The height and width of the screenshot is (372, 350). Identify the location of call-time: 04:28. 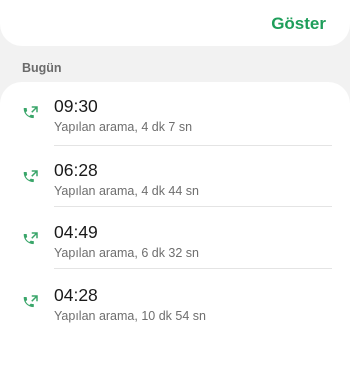
(76, 295).